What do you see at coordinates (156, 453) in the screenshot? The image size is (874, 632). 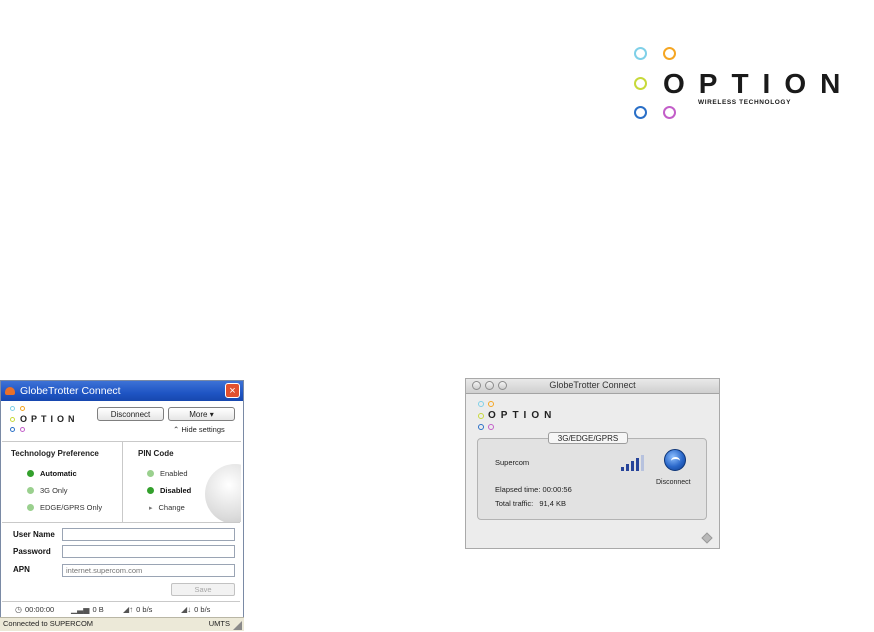 I see `pin-code-title: PIN Code` at bounding box center [156, 453].